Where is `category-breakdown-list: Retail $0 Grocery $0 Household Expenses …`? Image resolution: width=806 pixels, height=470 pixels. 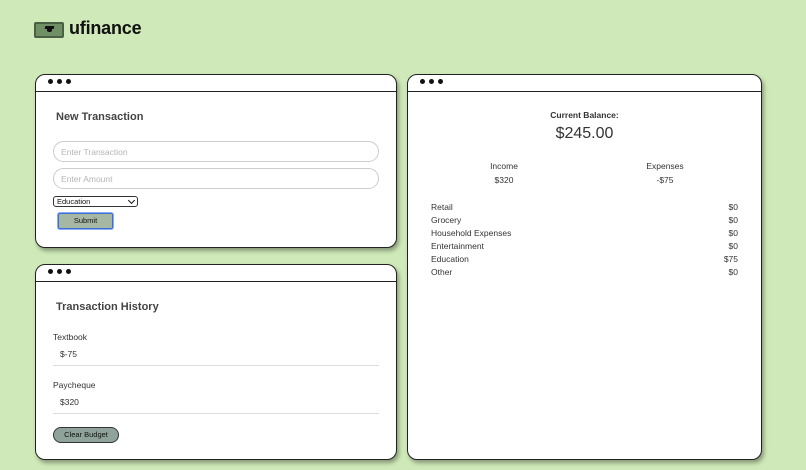
category-breakdown-list: Retail $0 Grocery $0 Household Expenses … is located at coordinates (584, 240).